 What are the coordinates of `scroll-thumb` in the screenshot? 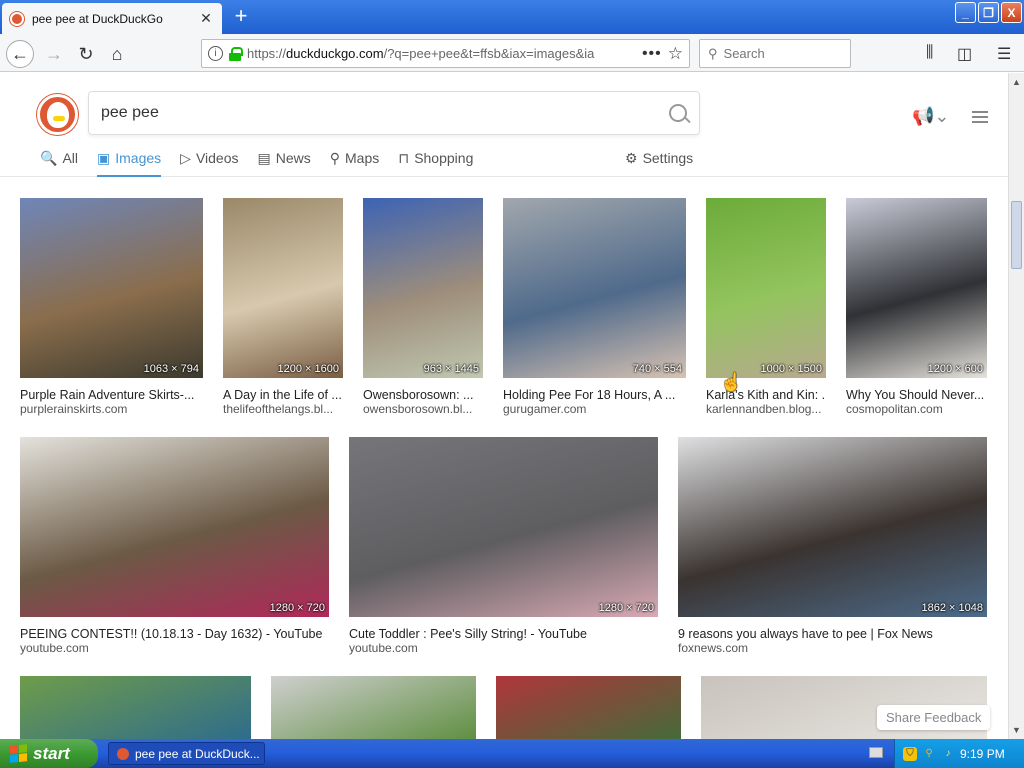 It's located at (1016, 235).